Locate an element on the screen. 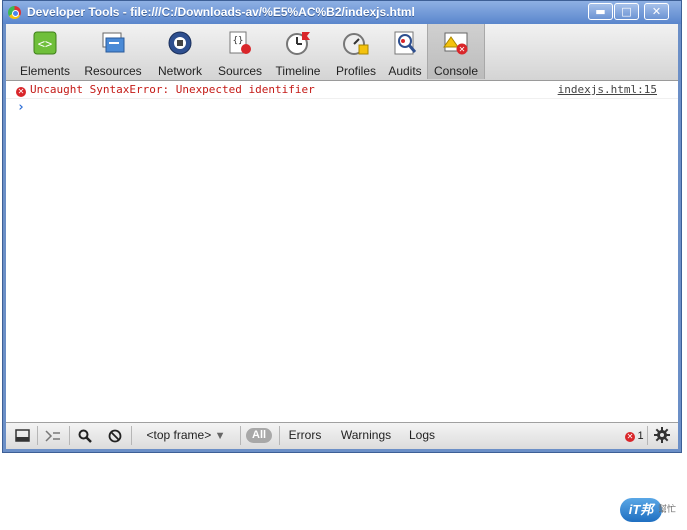 The width and height of the screenshot is (687, 530). minimize-button: ▬ is located at coordinates (600, 11).